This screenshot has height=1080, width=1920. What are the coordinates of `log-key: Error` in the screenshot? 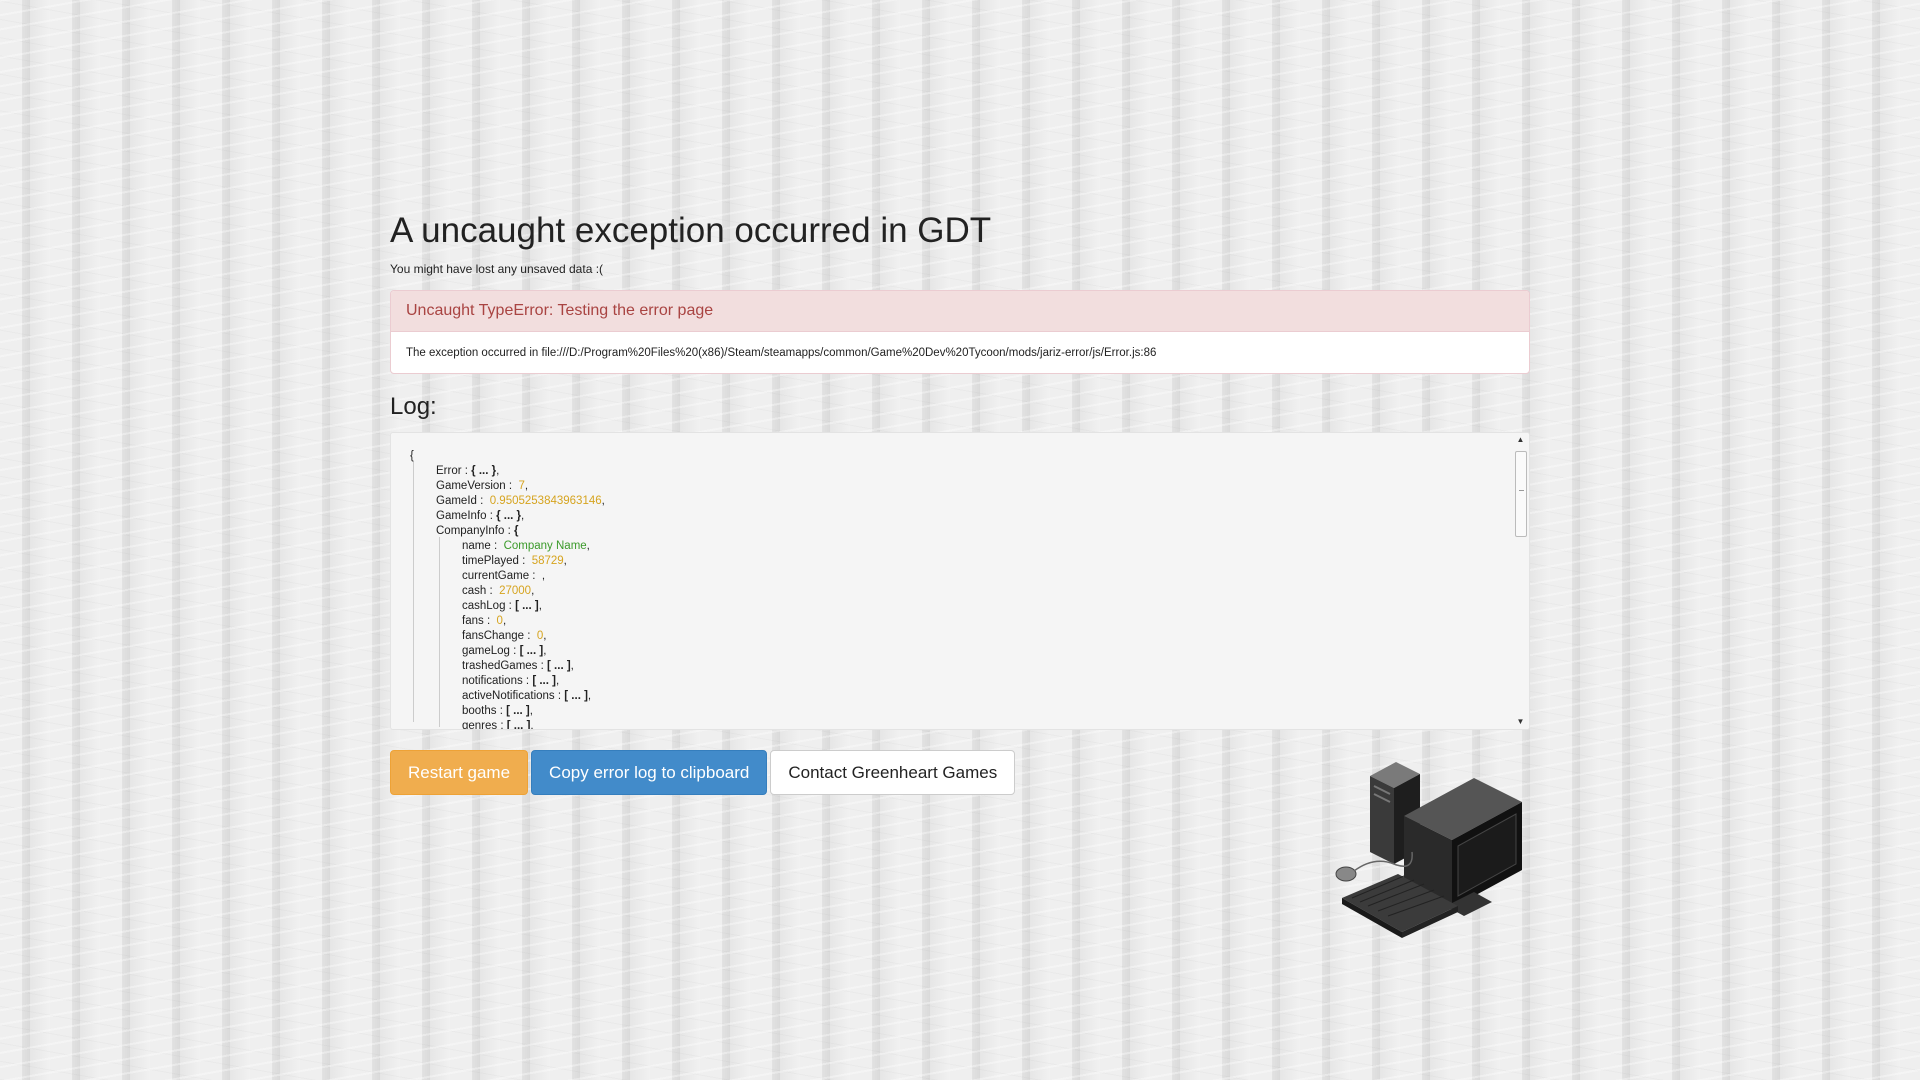 It's located at (449, 471).